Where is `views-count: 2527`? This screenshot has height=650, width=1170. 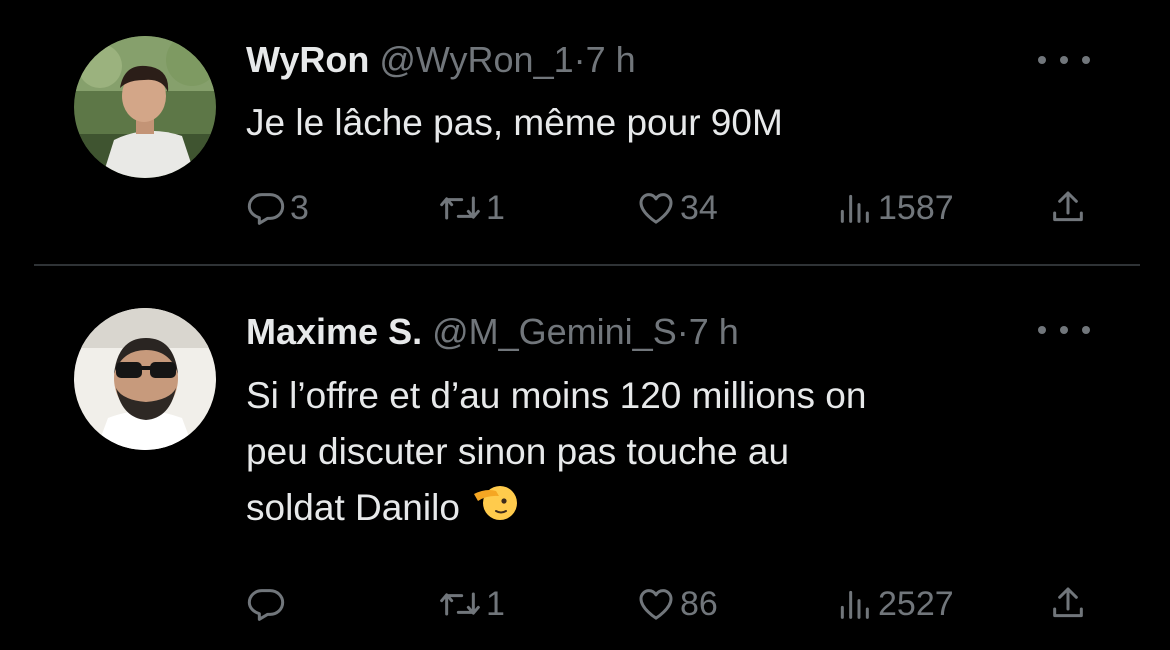
views-count: 2527 is located at coordinates (916, 603).